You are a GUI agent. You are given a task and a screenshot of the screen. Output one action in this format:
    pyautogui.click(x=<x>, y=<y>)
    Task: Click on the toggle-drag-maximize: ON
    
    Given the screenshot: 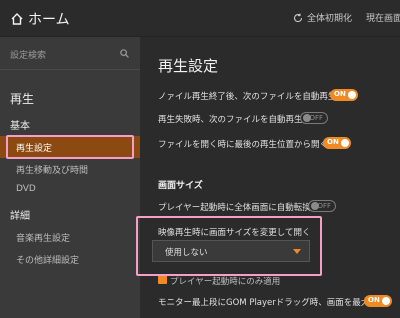 What is the action you would take?
    pyautogui.click(x=378, y=301)
    